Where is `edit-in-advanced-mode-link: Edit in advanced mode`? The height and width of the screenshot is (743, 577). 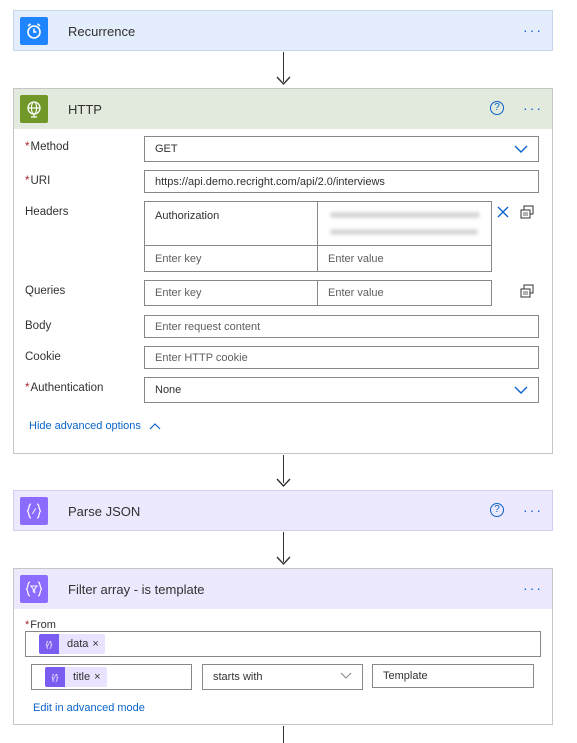
edit-in-advanced-mode-link: Edit in advanced mode is located at coordinates (89, 708).